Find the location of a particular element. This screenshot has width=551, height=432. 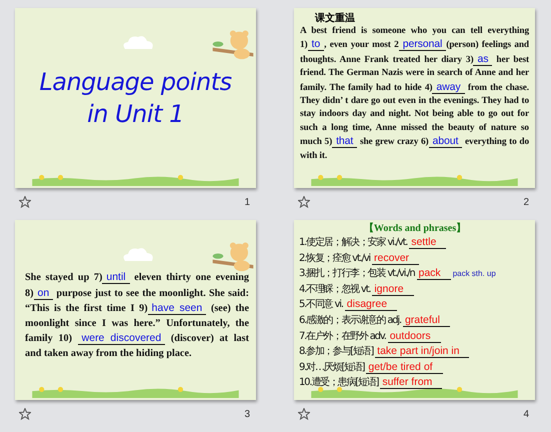

slide-number: 3 is located at coordinates (247, 414).